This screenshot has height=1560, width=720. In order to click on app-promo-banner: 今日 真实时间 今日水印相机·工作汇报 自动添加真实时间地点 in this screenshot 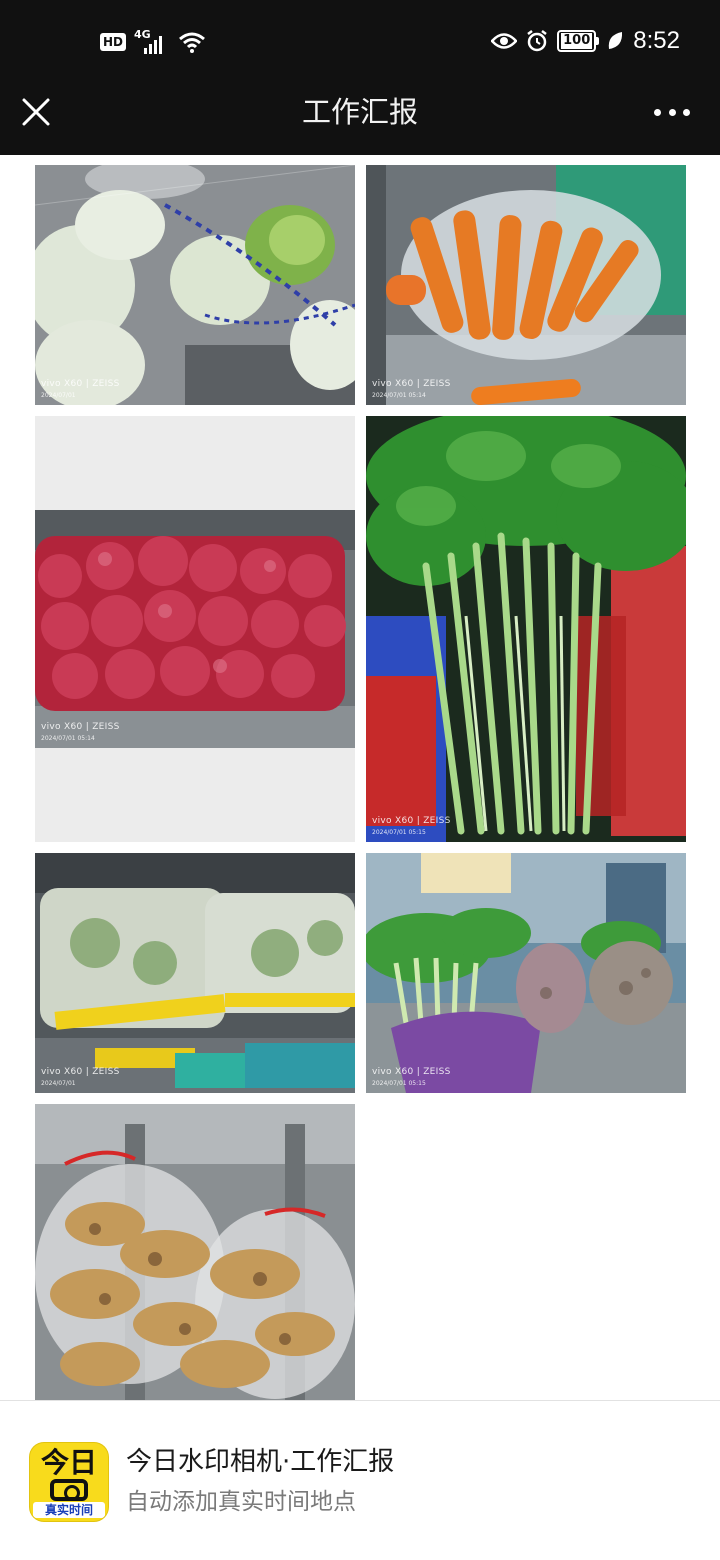, I will do `click(360, 1480)`.